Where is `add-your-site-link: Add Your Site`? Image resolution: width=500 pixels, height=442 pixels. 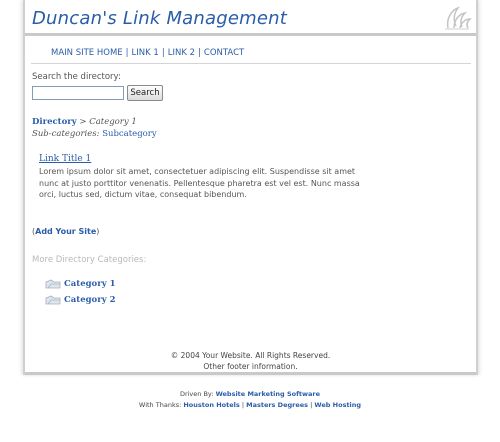
add-your-site-link: Add Your Site is located at coordinates (65, 231).